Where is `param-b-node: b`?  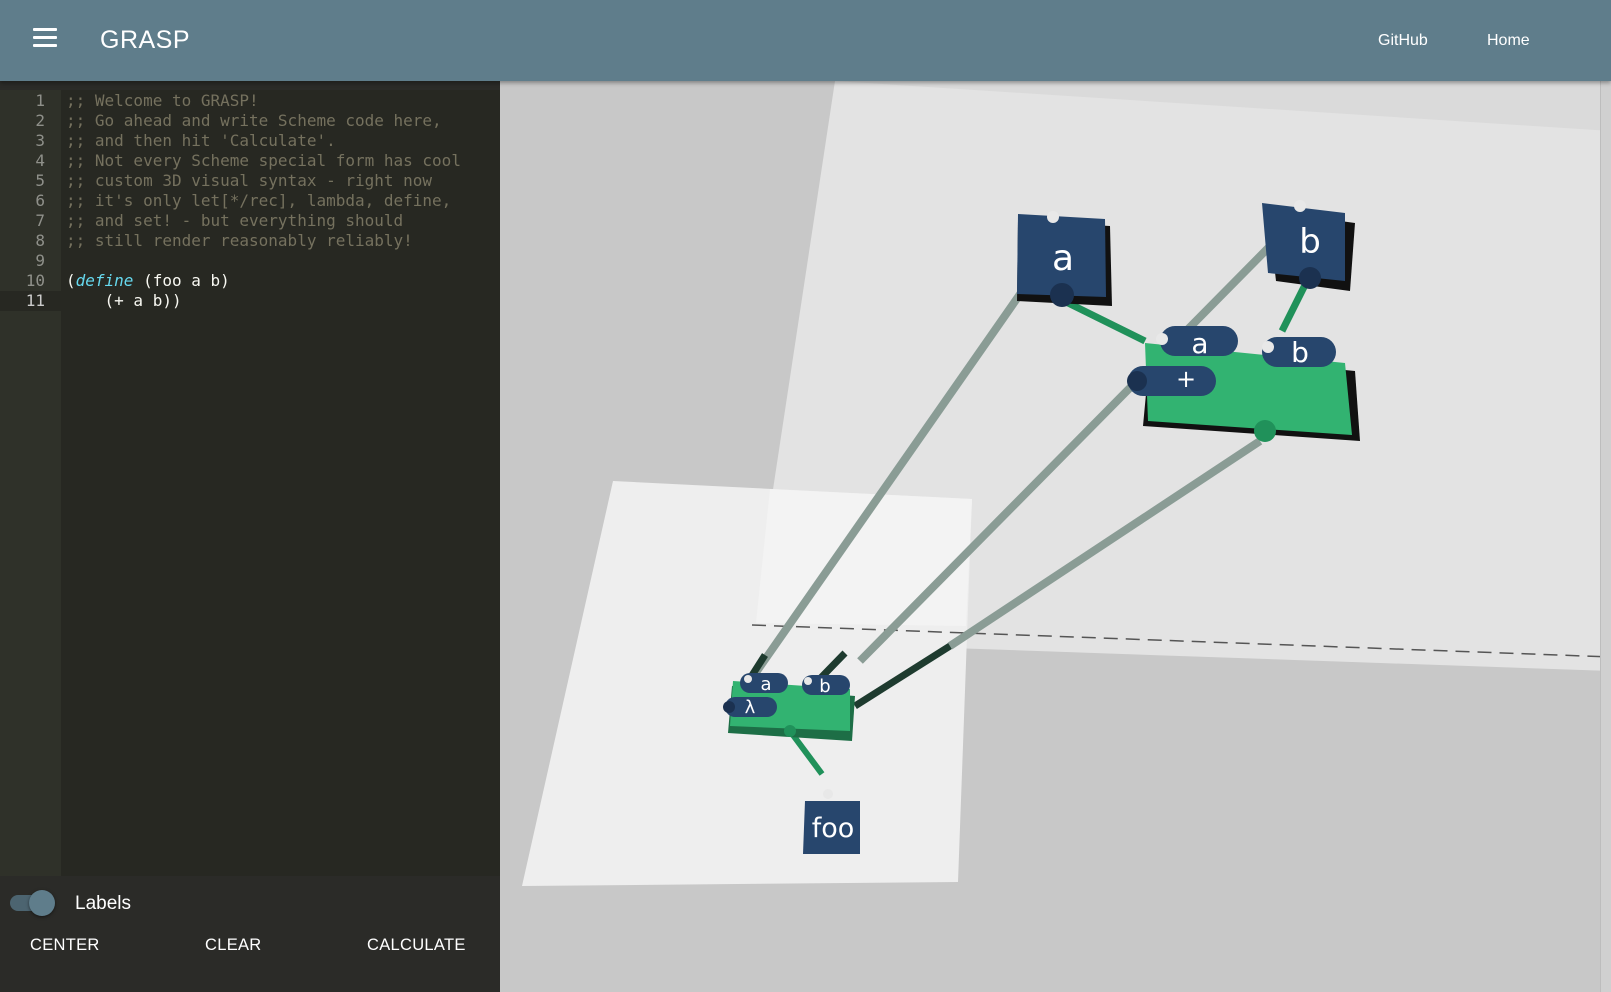
param-b-node: b is located at coordinates (1308, 245).